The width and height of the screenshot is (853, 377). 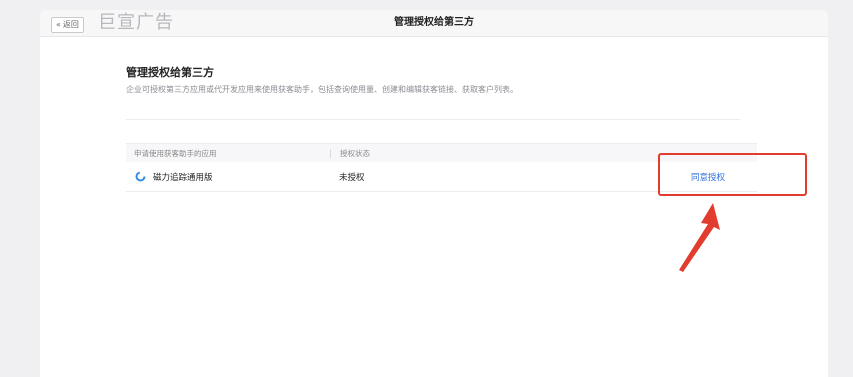 I want to click on back-button-label: 返回, so click(x=70, y=24).